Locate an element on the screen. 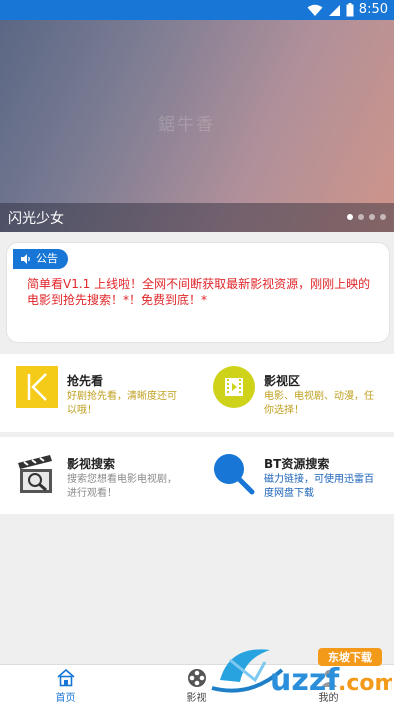  menu-item-preview: 抢先看 好剧抢先看，清晰度还可以哦！ is located at coordinates (98, 393).